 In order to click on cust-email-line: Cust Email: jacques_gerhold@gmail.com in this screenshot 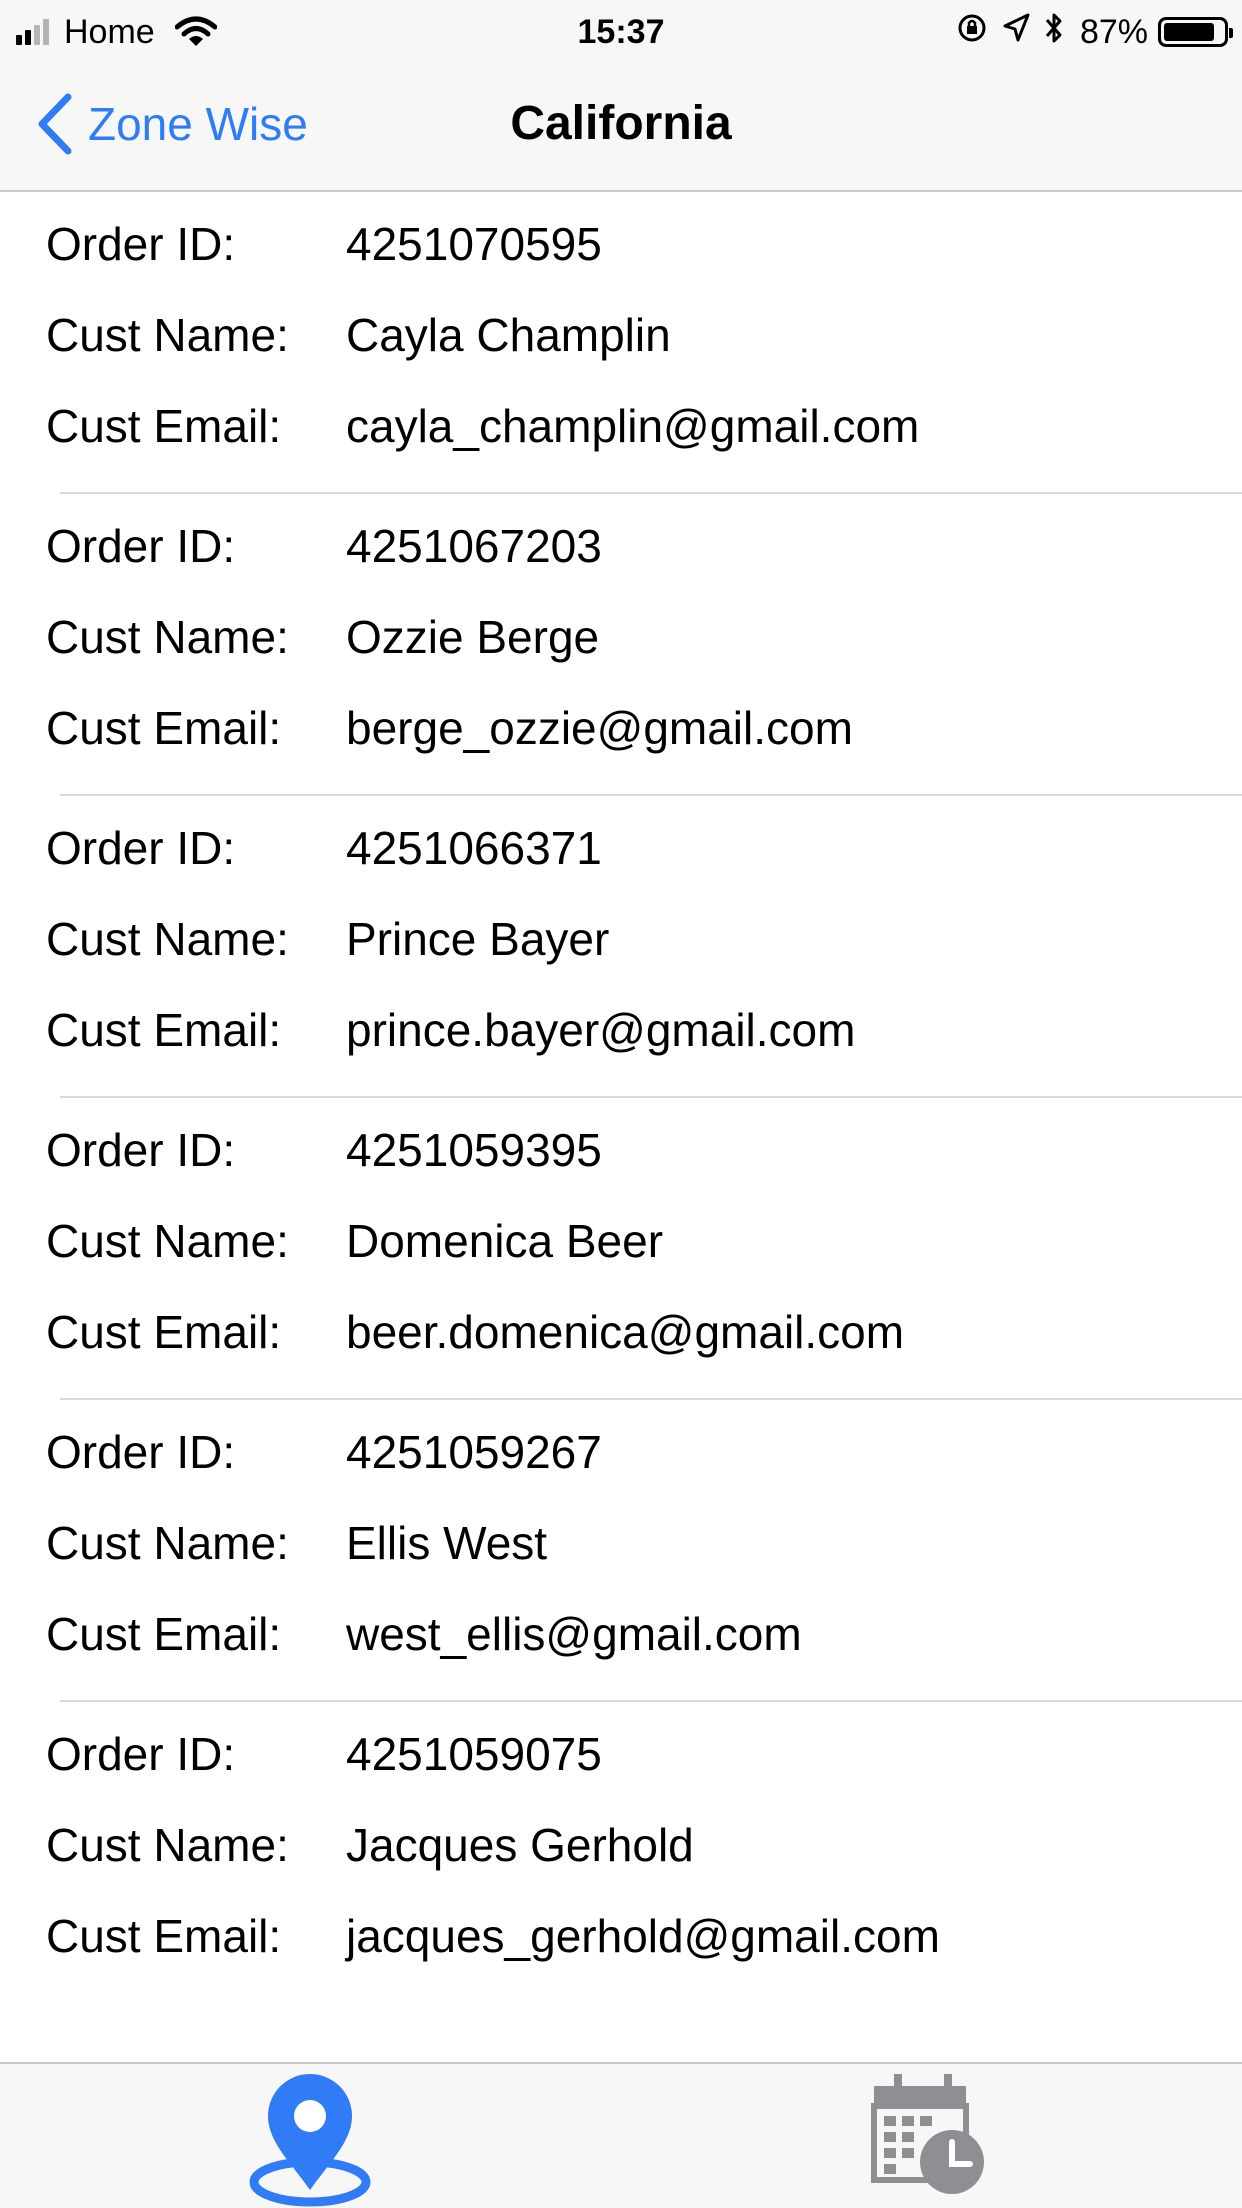, I will do `click(493, 1936)`.